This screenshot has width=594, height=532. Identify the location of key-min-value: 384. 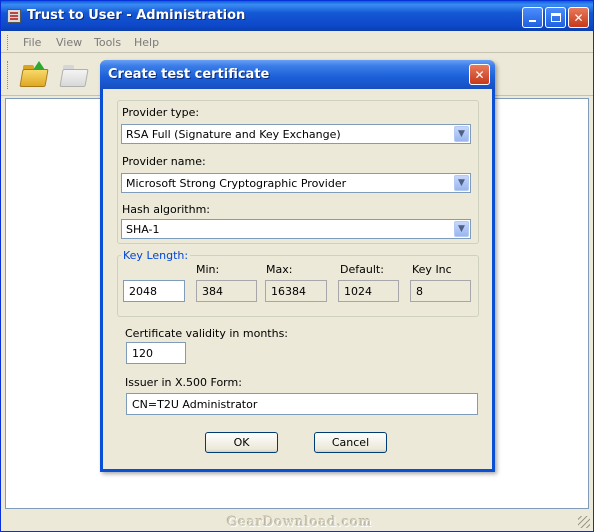
(212, 291).